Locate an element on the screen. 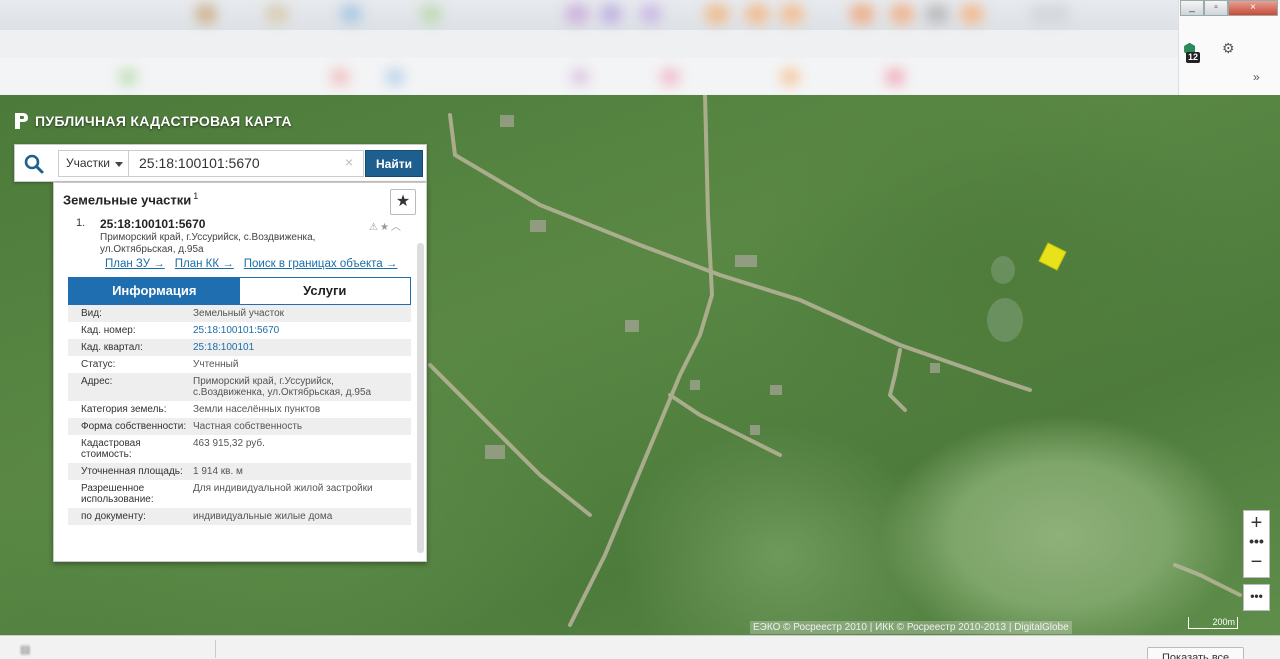 The width and height of the screenshot is (1280, 659). panel-scrollbar is located at coordinates (420, 398).